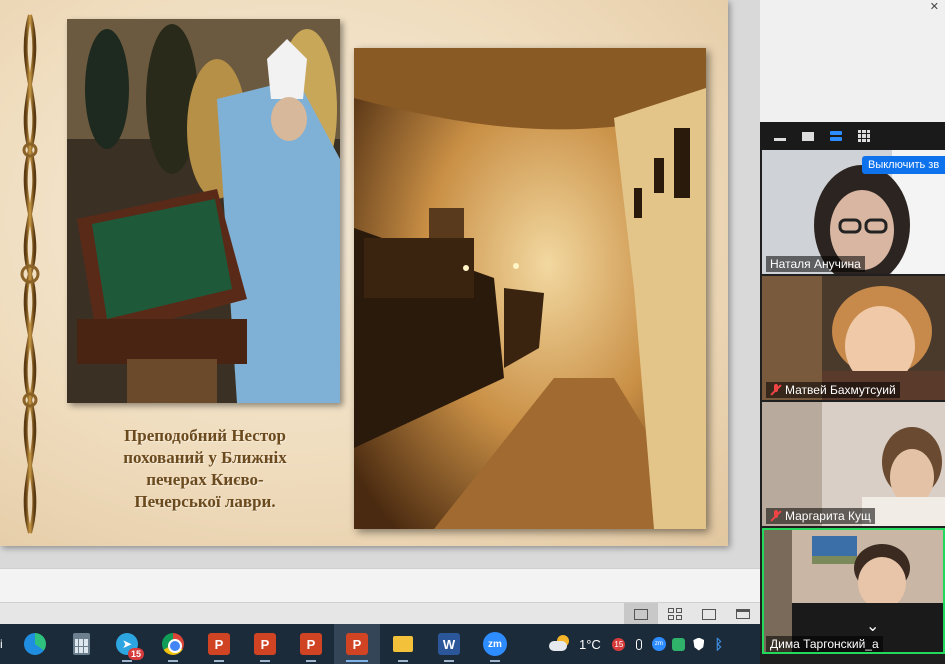  I want to click on background-window: ✕, so click(852, 61).